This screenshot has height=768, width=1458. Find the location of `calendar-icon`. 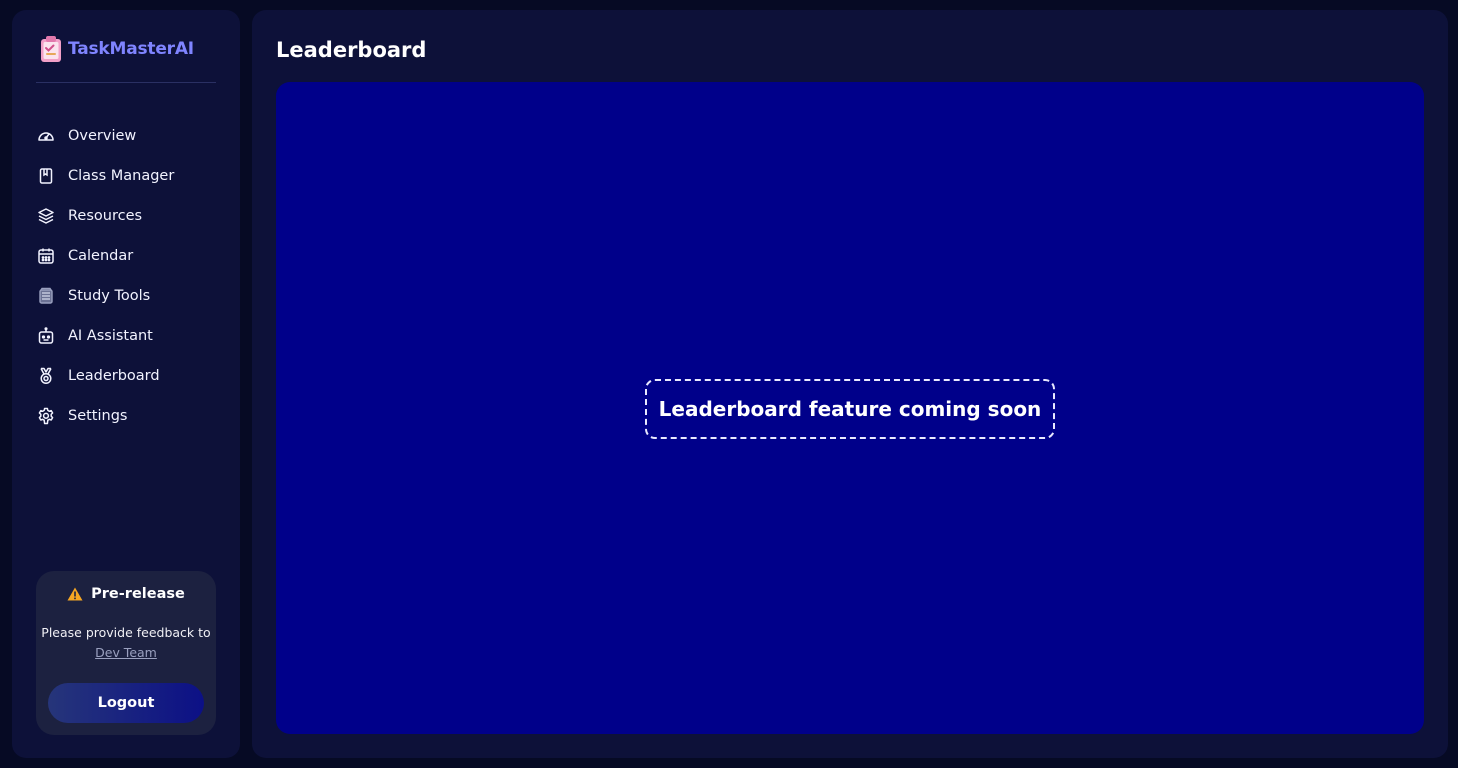

calendar-icon is located at coordinates (46, 256).